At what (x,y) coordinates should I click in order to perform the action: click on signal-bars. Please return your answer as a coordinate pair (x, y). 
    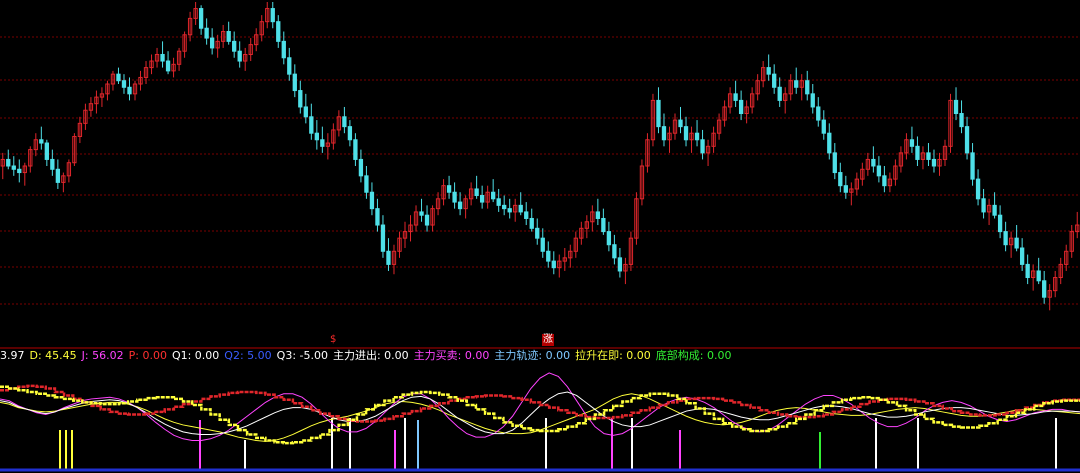
    Looking at the image, I should click on (540, 445).